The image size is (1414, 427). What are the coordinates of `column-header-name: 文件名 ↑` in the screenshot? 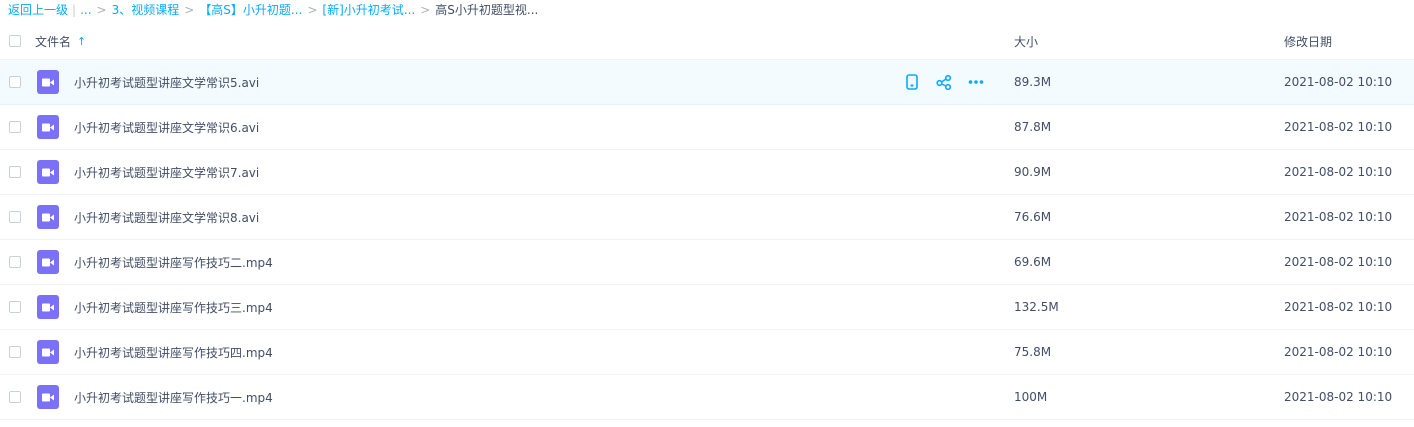 It's located at (60, 41).